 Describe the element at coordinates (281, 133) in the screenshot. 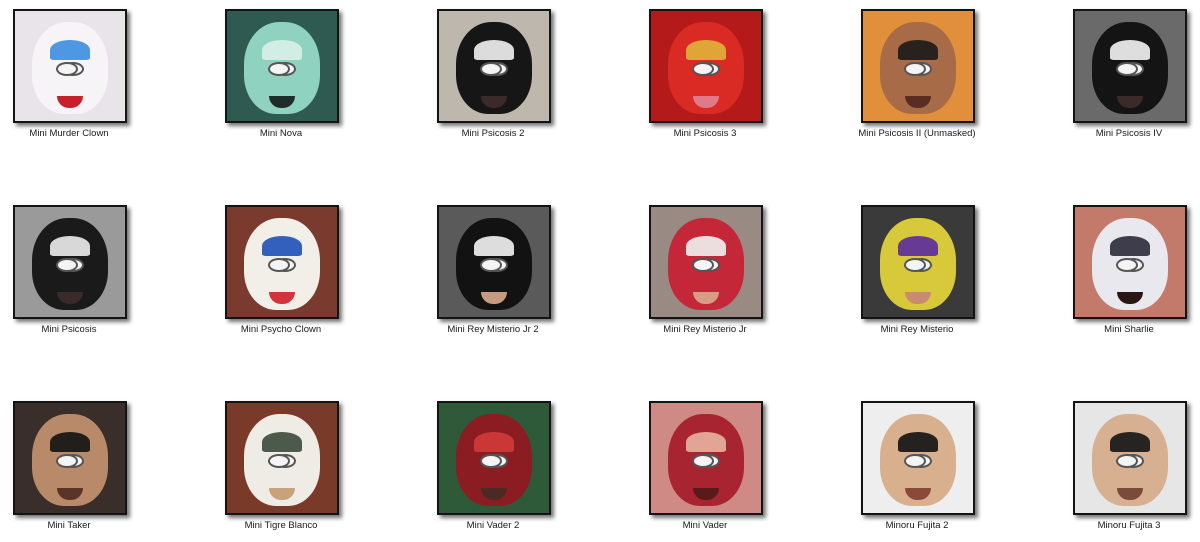

I see `file-name-label: Mini Nova` at that location.